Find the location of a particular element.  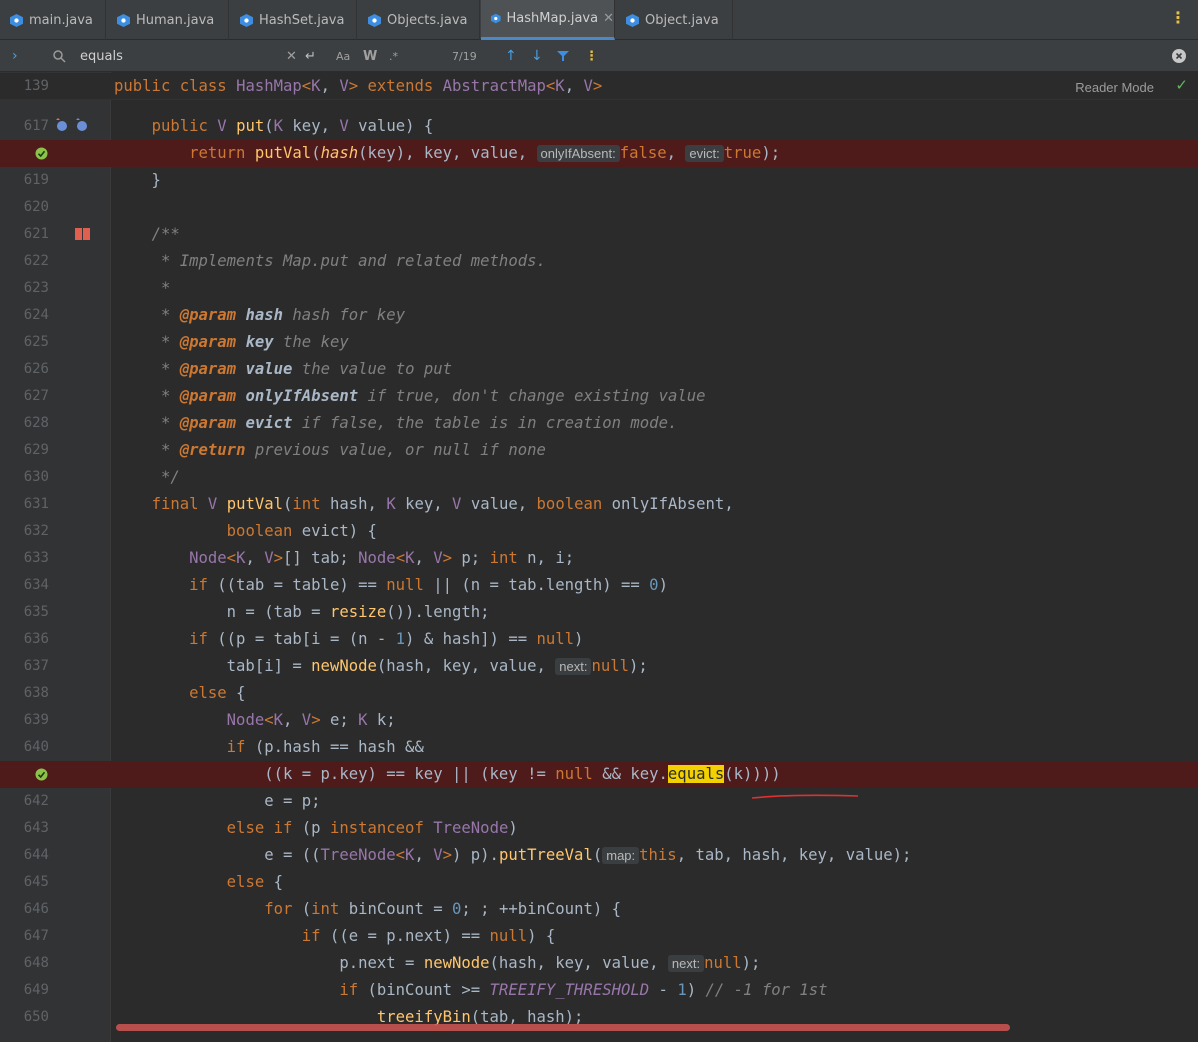

line-number: 633 is located at coordinates (36, 558).